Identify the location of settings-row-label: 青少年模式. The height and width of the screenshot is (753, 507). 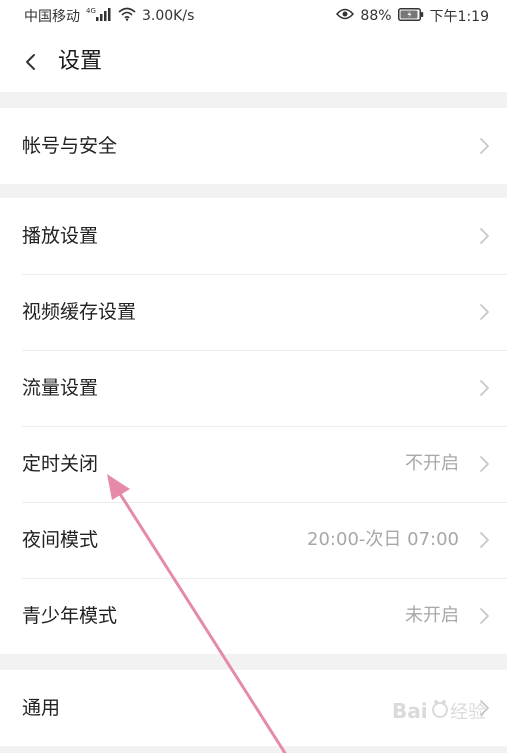
(70, 616).